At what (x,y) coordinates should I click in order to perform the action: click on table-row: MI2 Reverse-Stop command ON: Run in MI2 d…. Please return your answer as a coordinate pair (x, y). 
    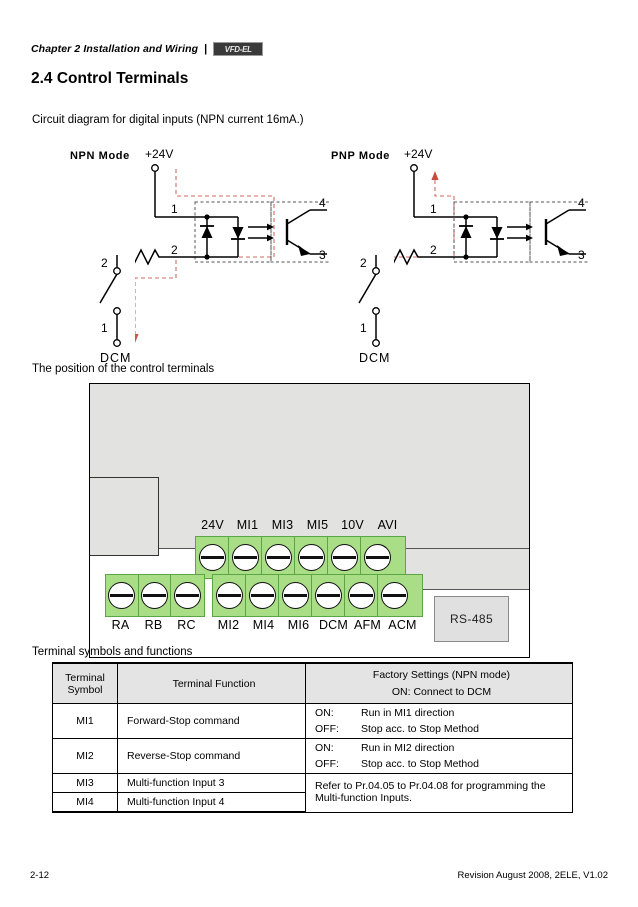
    Looking at the image, I should click on (312, 756).